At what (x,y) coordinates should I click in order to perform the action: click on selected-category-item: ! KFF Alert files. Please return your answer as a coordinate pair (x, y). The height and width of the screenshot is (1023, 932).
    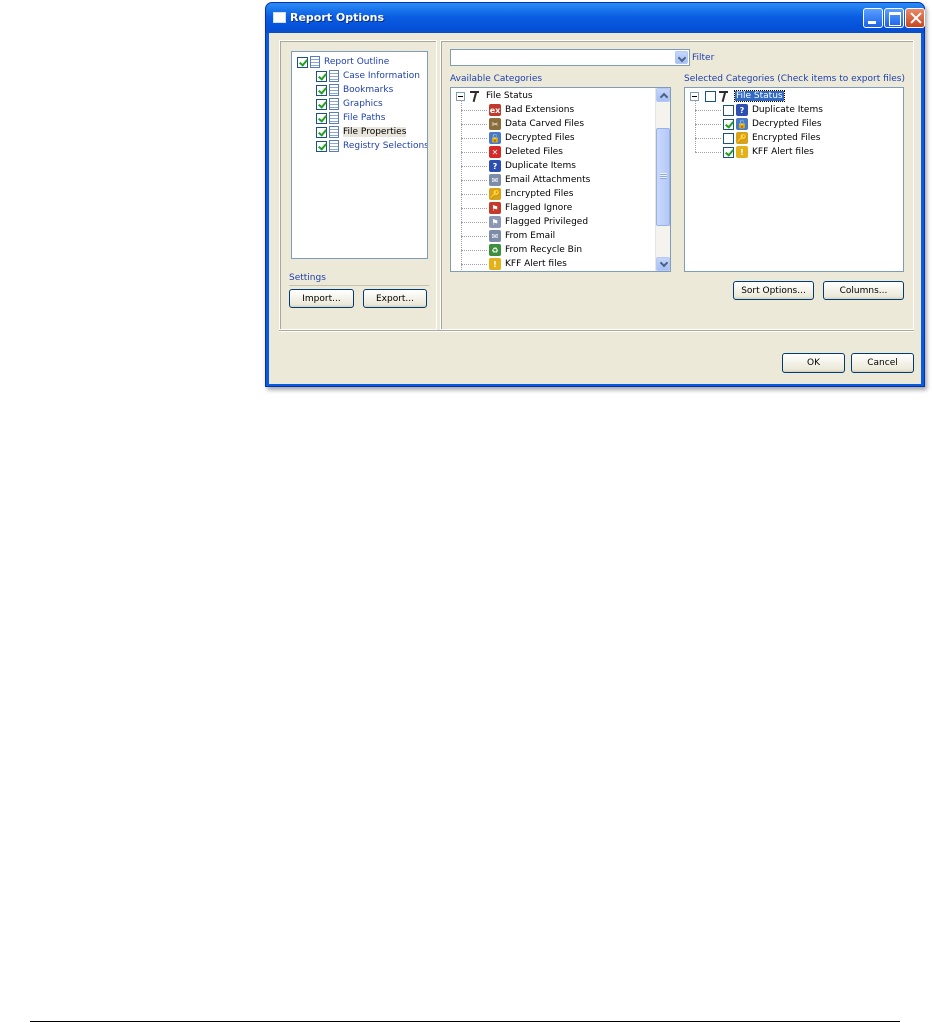
    Looking at the image, I should click on (754, 152).